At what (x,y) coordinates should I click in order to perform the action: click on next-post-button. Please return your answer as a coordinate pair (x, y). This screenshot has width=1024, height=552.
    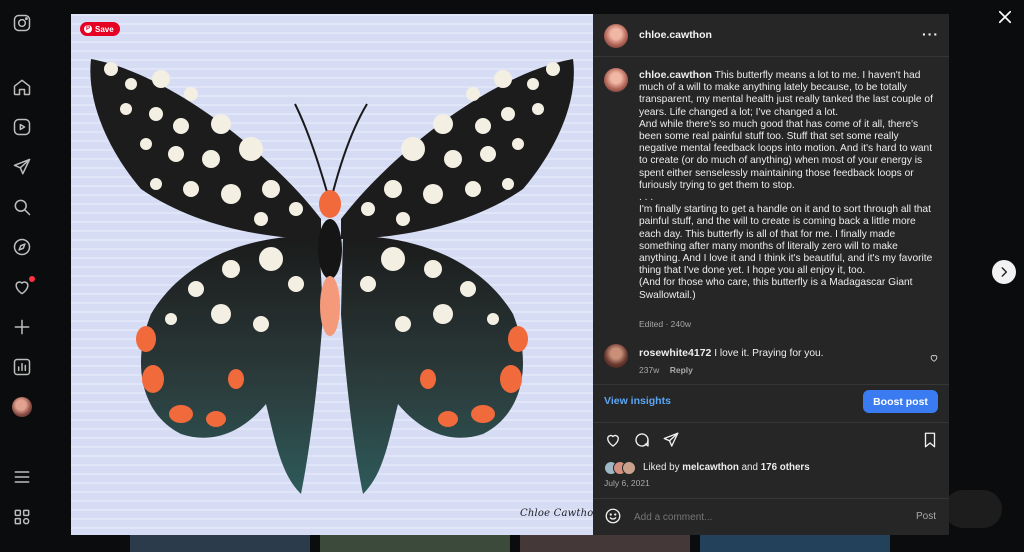
    Looking at the image, I should click on (1004, 272).